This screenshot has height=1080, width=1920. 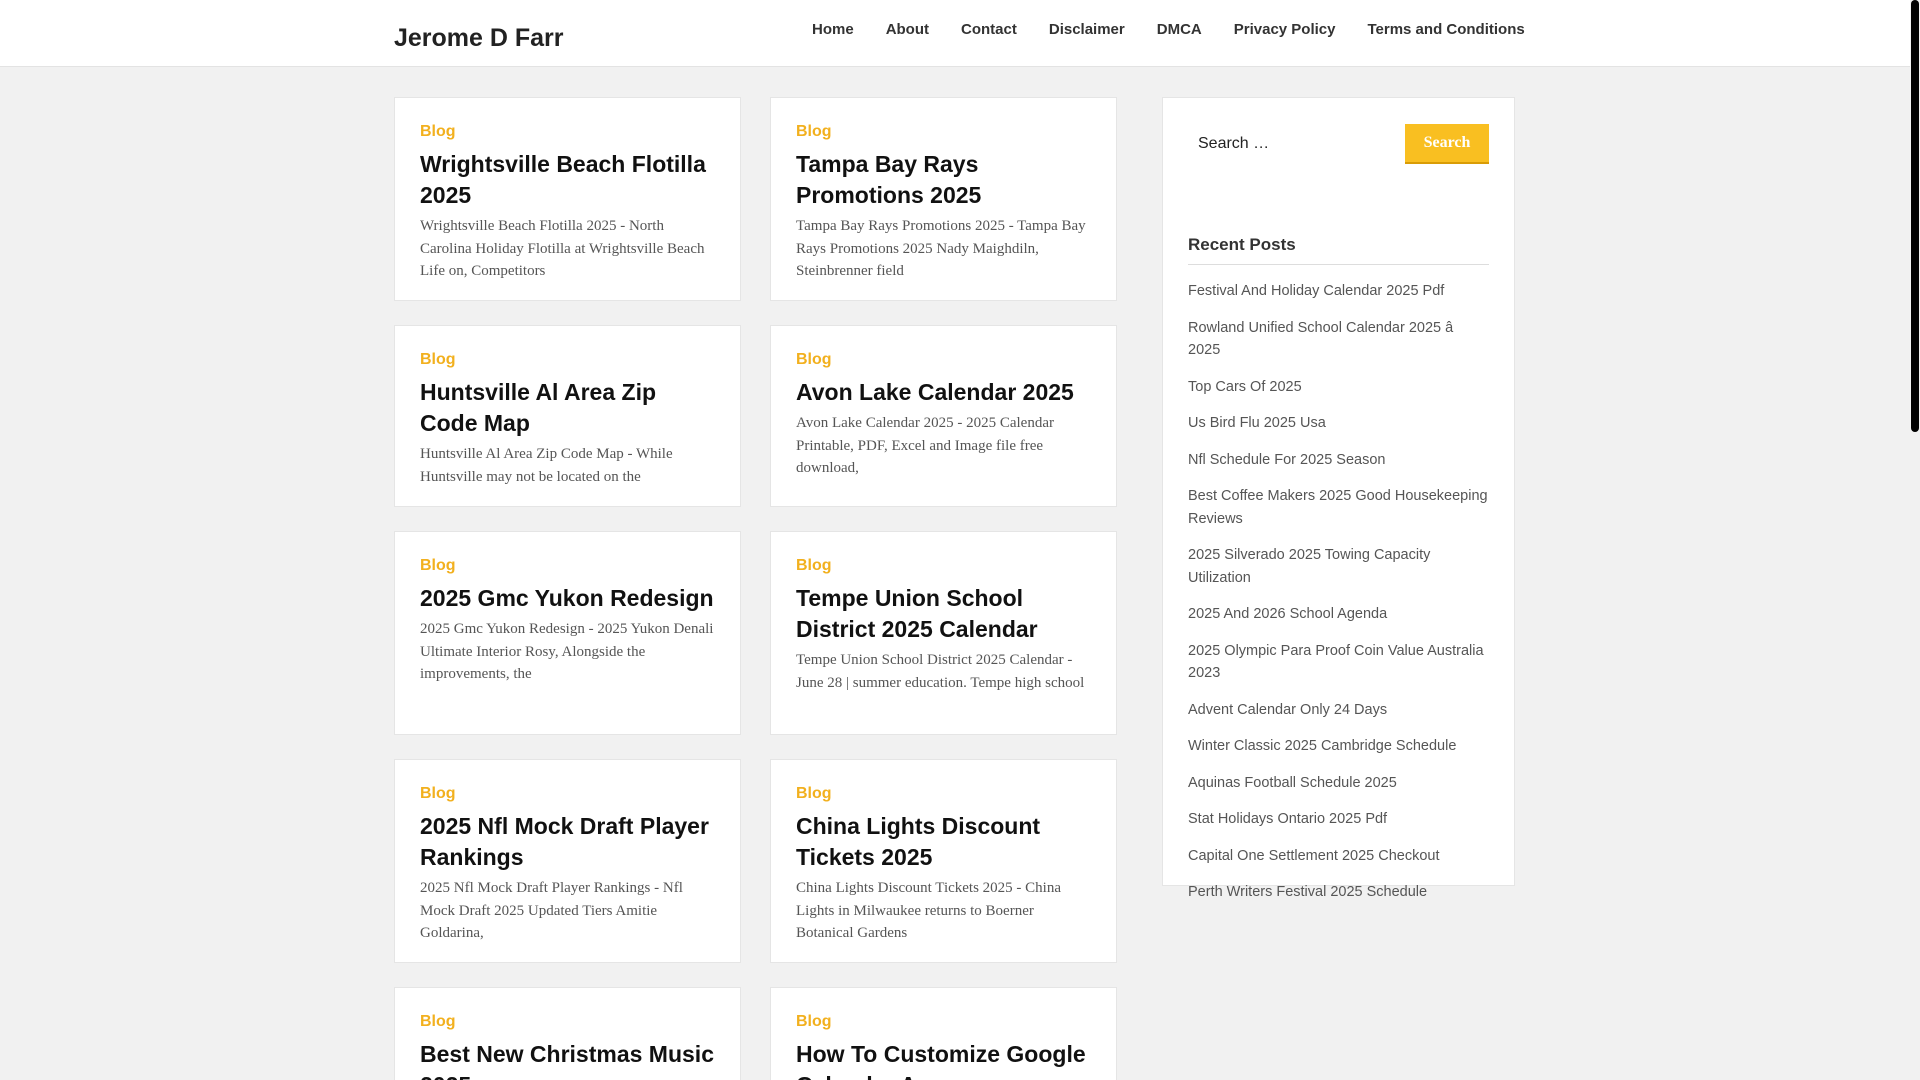 I want to click on recent-post-item: Stat Holidays Ontario 2025 Pdf, so click(x=1338, y=819).